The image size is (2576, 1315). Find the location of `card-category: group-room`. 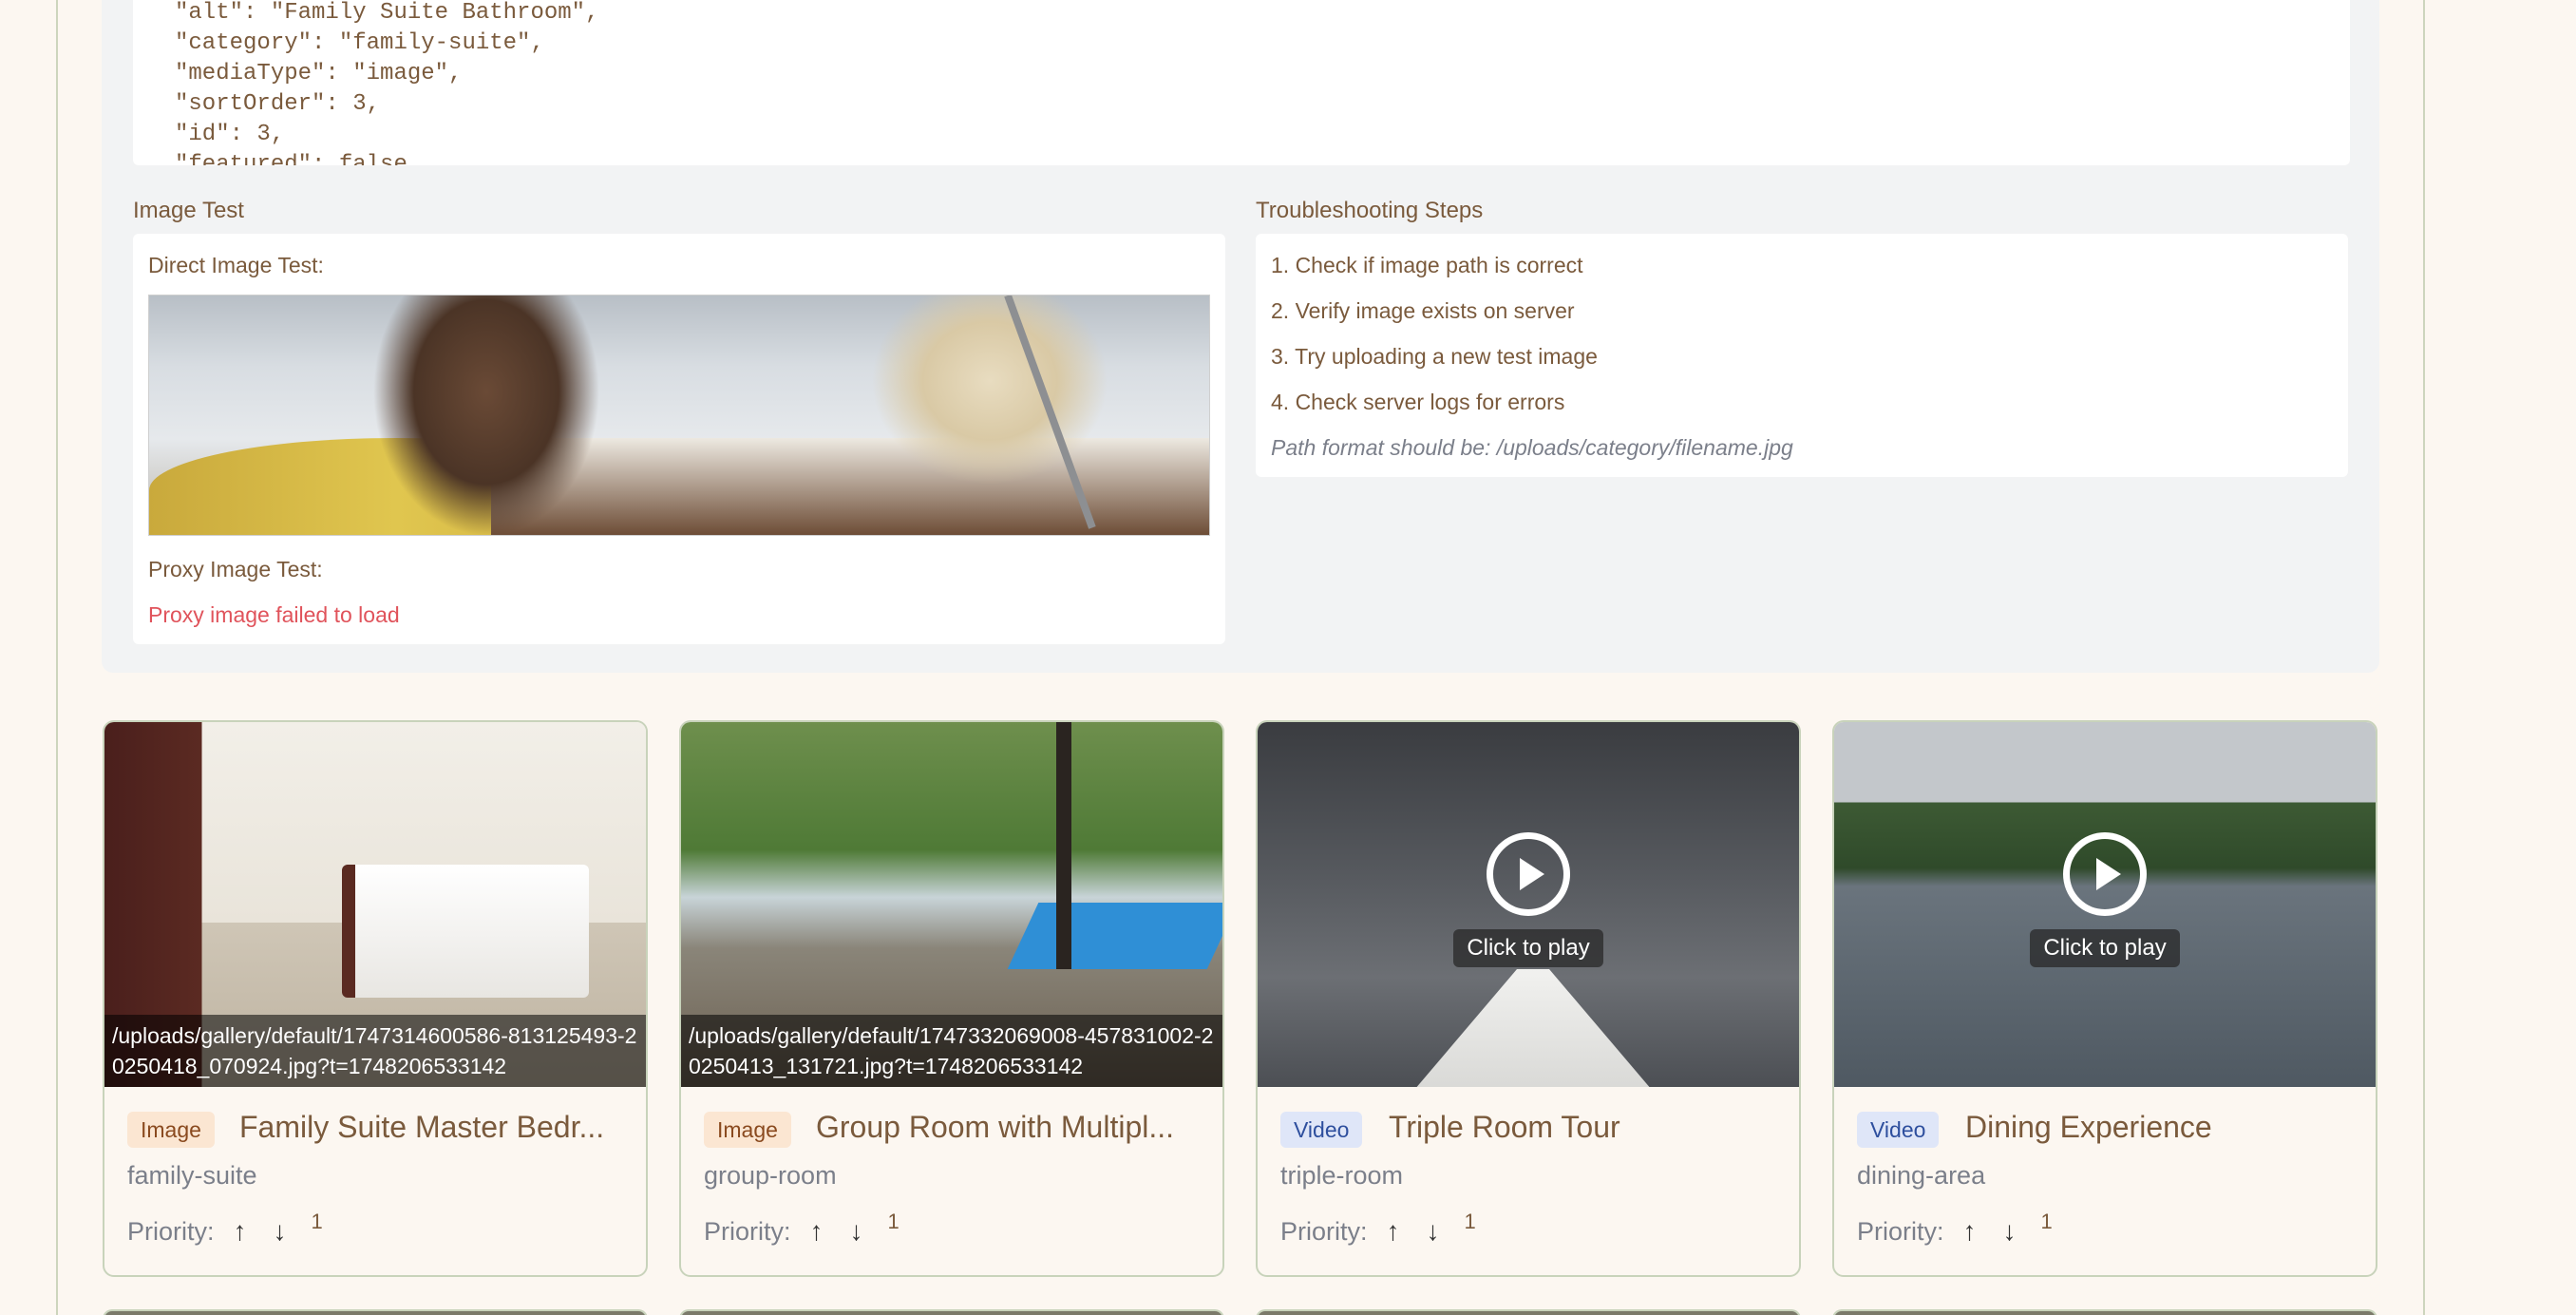

card-category: group-room is located at coordinates (770, 1176).